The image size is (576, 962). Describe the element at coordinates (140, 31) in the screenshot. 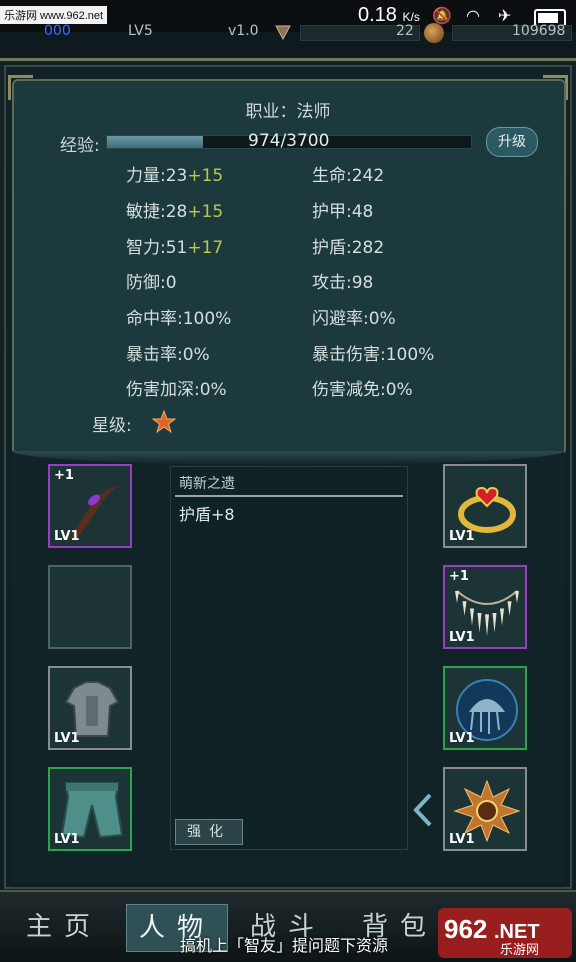

I see `player-level: LV5` at that location.